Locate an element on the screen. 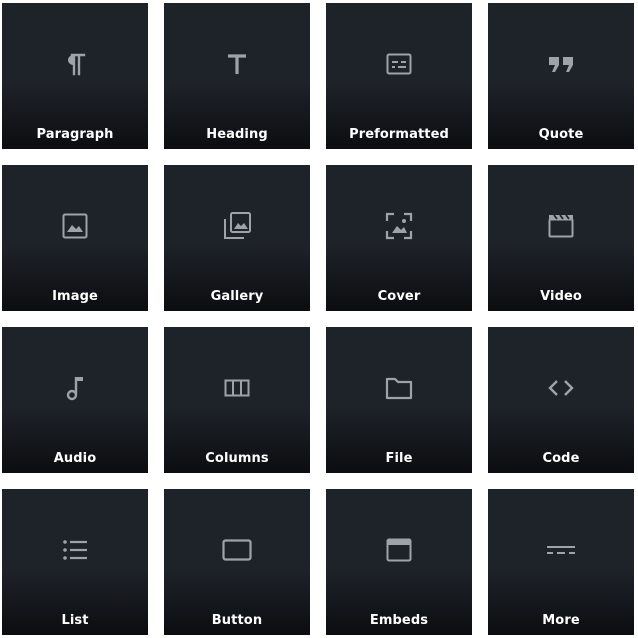  cover-icon is located at coordinates (399, 226).